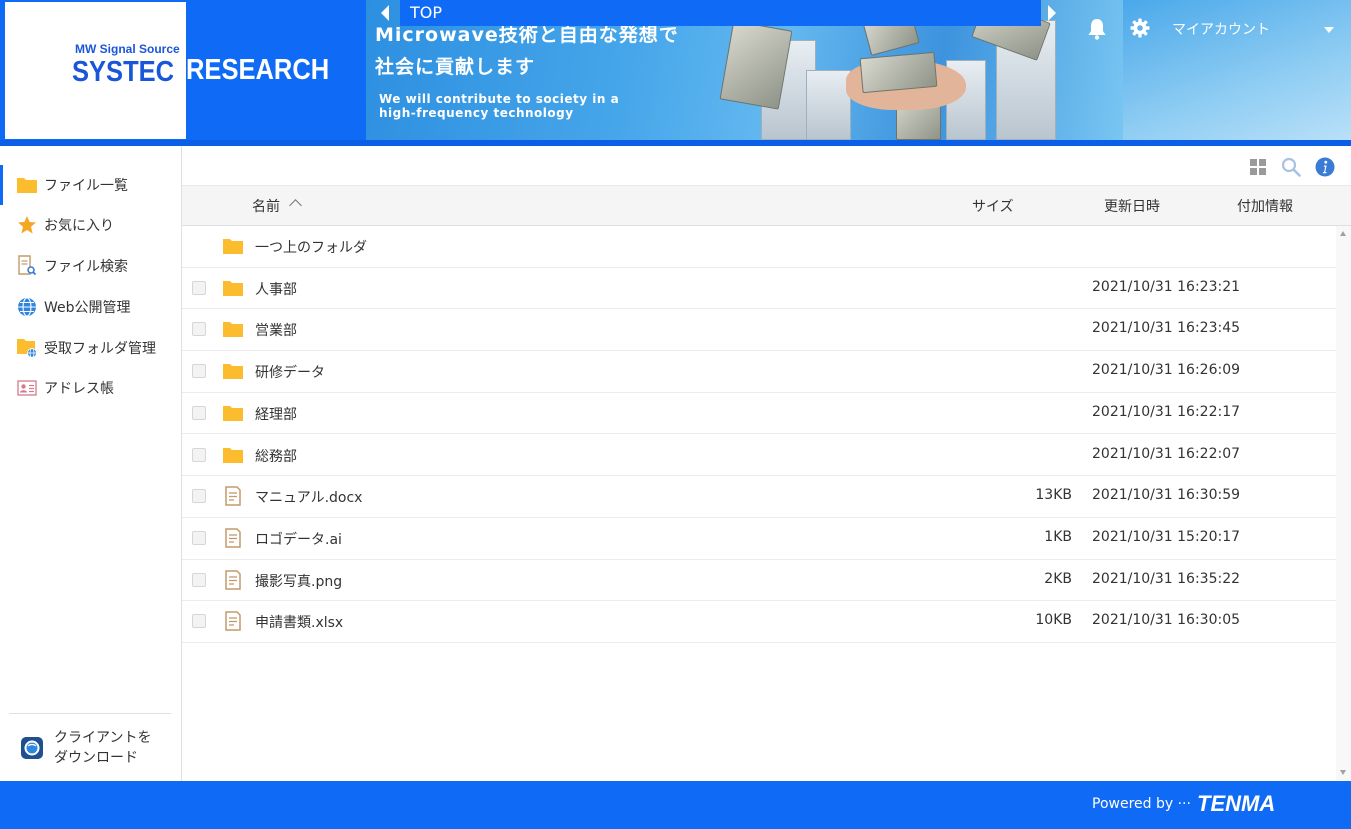 Image resolution: width=1351 pixels, height=829 pixels. Describe the element at coordinates (759, 456) in the screenshot. I see `table-row: 総務部 2021/10/31 16:22:07` at that location.